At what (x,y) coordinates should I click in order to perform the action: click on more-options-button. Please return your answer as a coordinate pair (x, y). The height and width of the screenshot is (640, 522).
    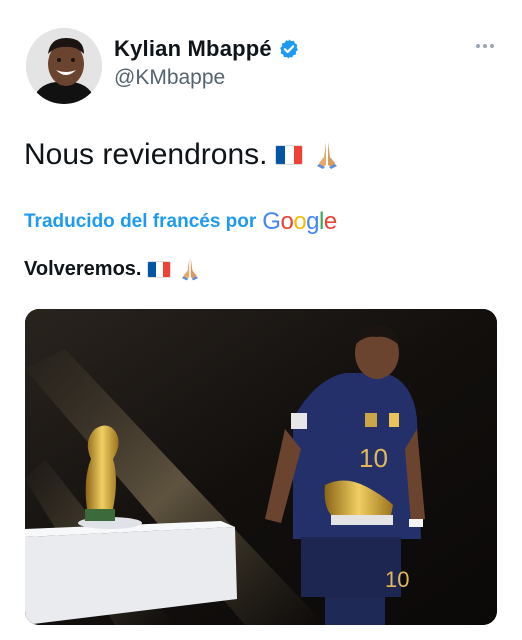
    Looking at the image, I should click on (485, 46).